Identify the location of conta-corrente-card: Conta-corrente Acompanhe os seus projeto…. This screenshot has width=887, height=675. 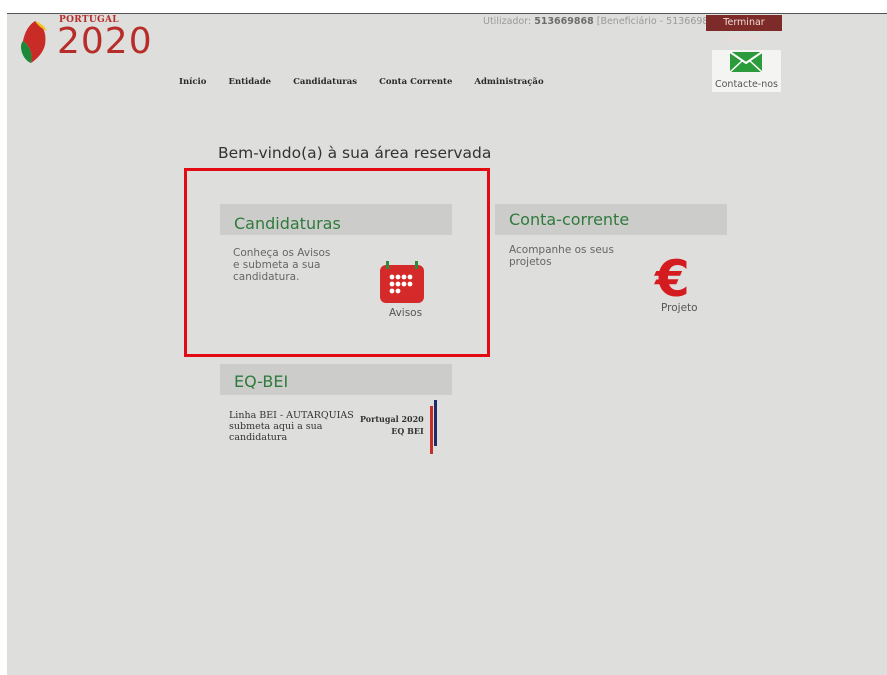
(611, 264).